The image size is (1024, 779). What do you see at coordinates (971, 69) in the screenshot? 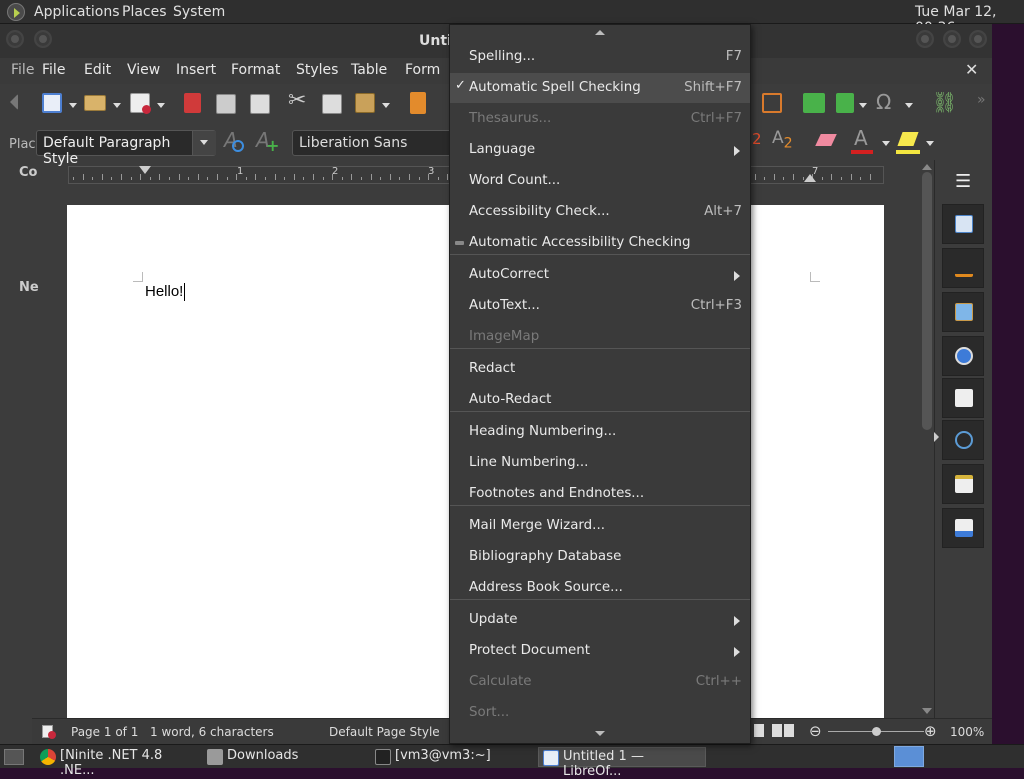
I see `close-document-icon: ✕` at bounding box center [971, 69].